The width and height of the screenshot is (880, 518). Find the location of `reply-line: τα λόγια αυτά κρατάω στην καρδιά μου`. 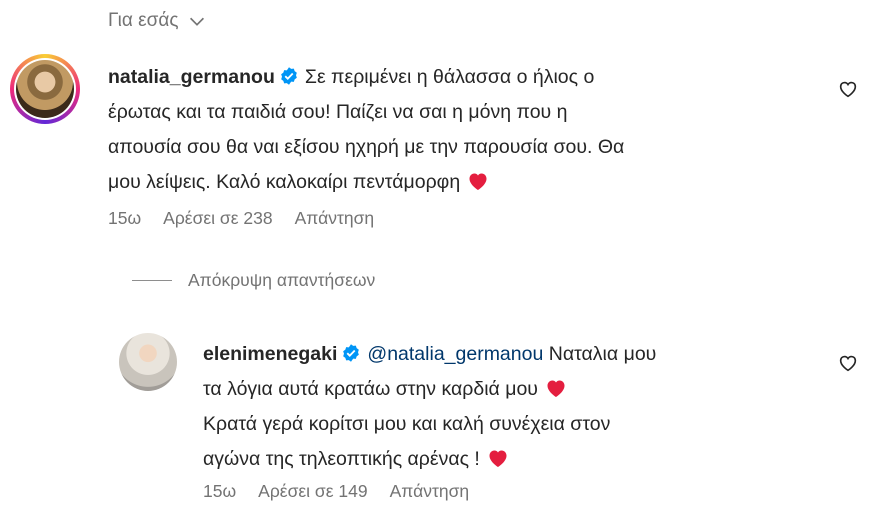

reply-line: τα λόγια αυτά κρατάω στην καρδιά μου is located at coordinates (370, 389).